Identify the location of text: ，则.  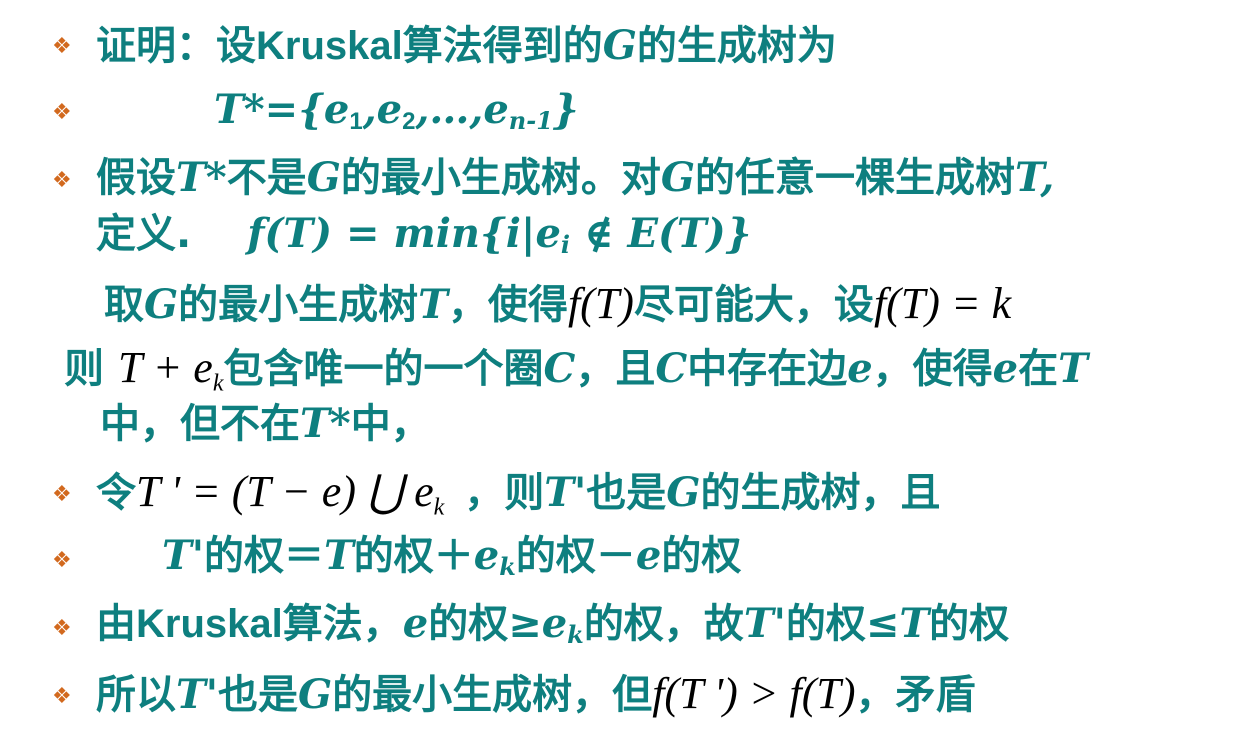
(504, 493).